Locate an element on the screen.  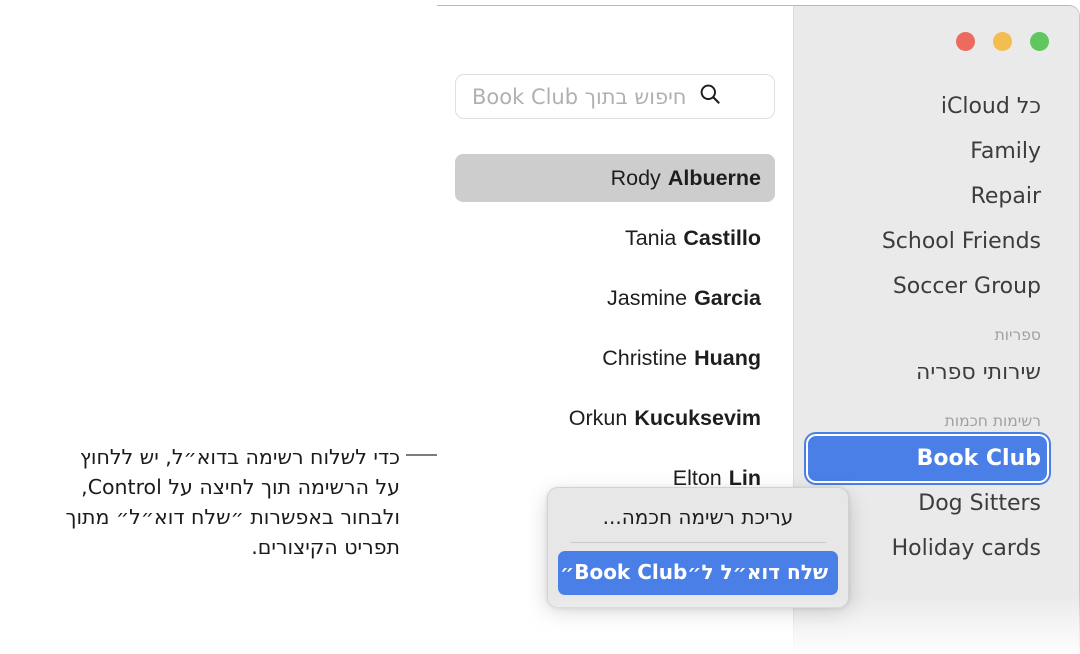
sidebar-item-all-icloud: כל iCloud is located at coordinates (927, 106).